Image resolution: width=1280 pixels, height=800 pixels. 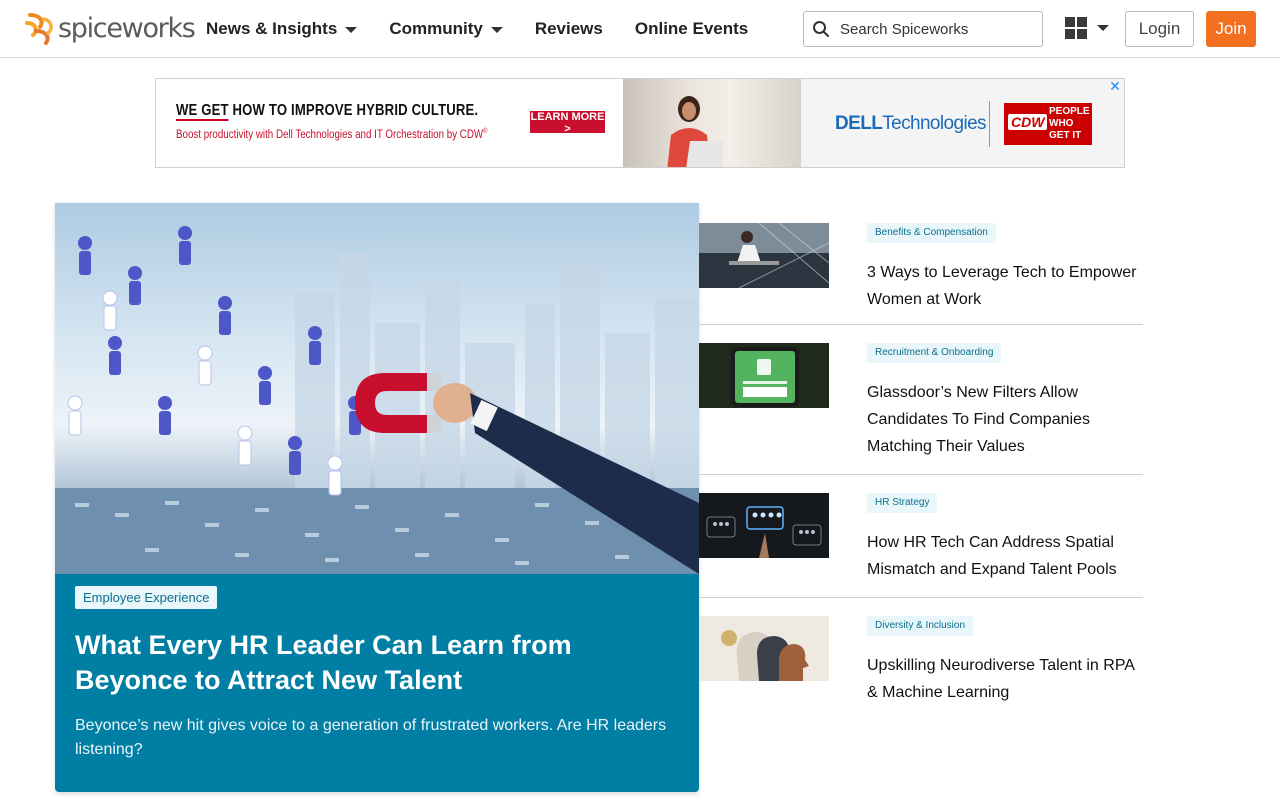 I want to click on nav-reviews: Reviews, so click(x=569, y=29).